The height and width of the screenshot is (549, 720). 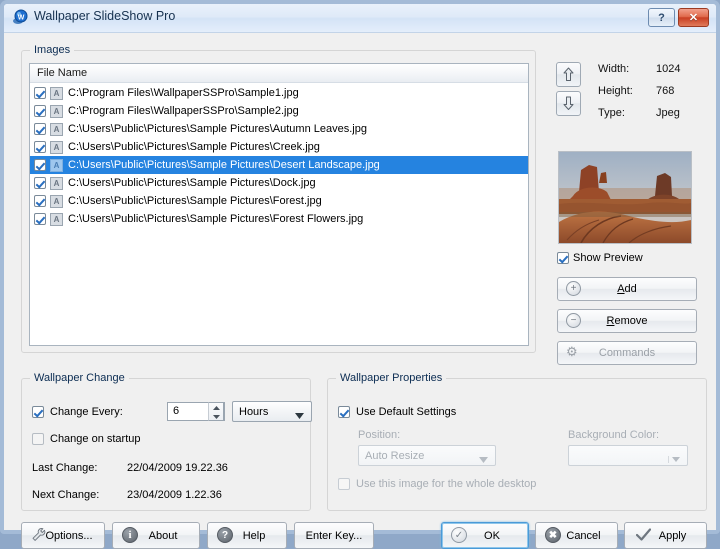 I want to click on move-up-button, so click(x=568, y=74).